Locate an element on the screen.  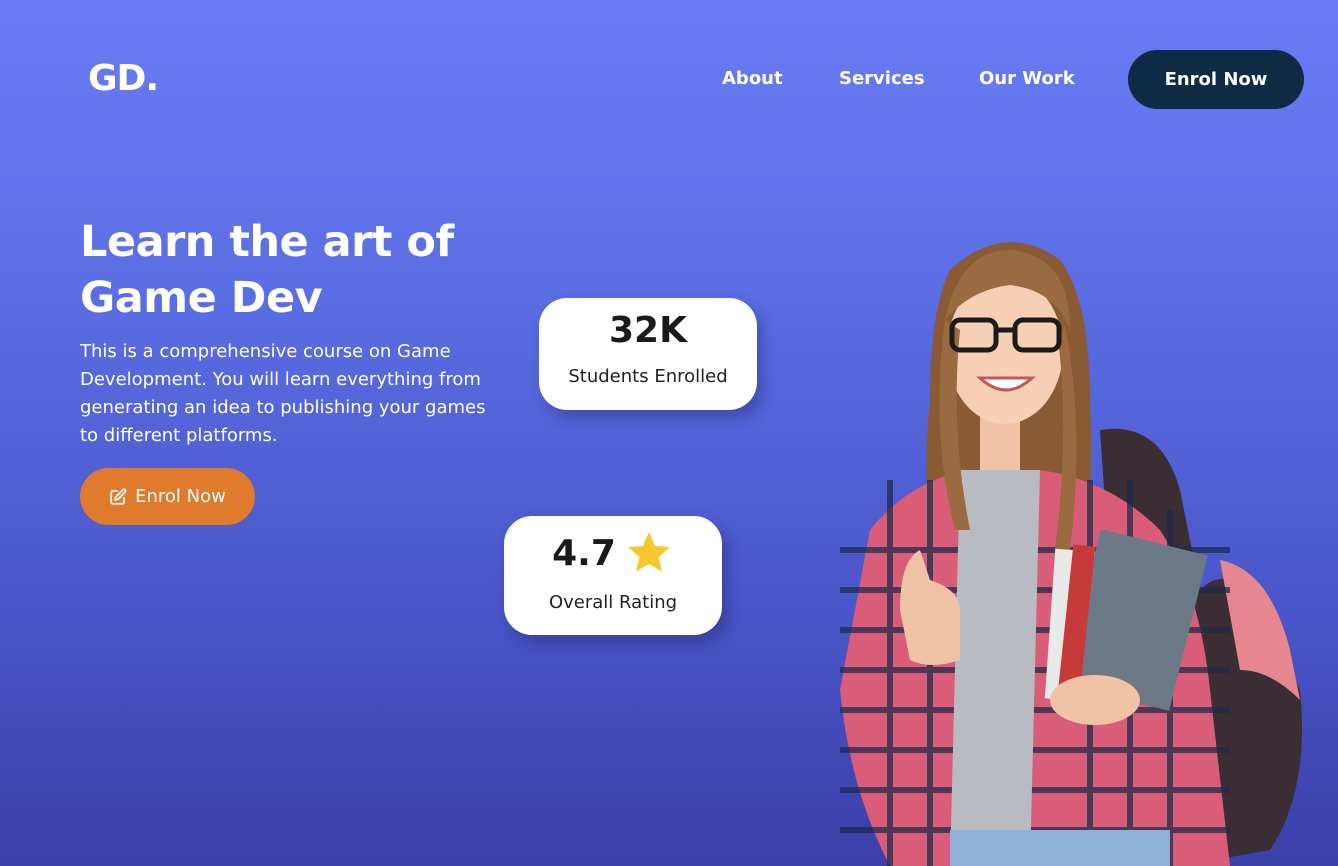
rating-row: 4.7 is located at coordinates (613, 553).